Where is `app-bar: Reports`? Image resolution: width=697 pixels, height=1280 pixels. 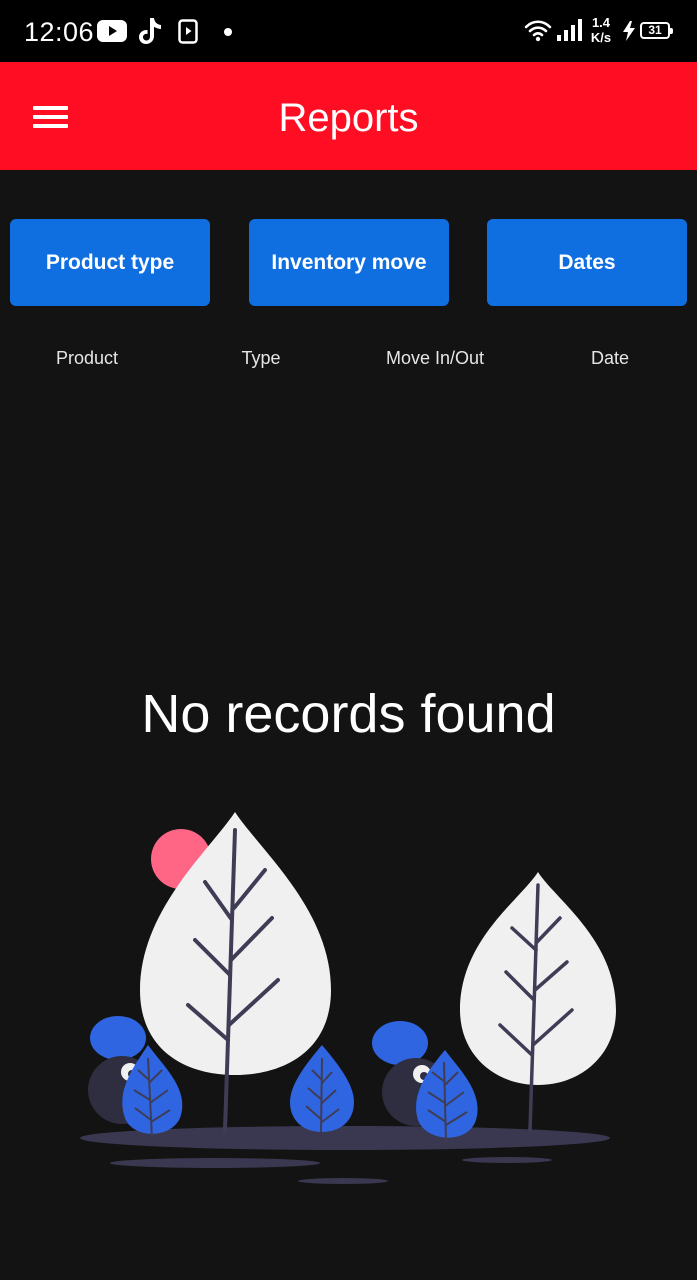 app-bar: Reports is located at coordinates (348, 116).